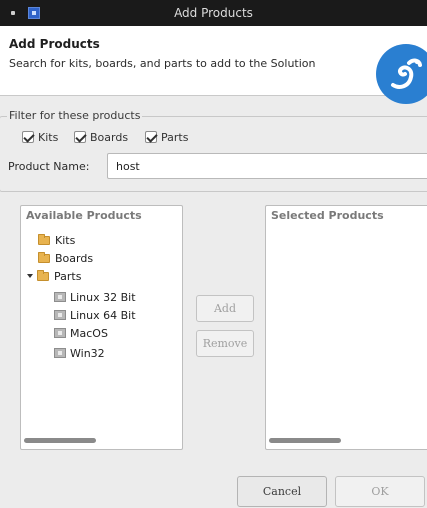 The height and width of the screenshot is (508, 427). What do you see at coordinates (401, 74) in the screenshot?
I see `lizard-logo-icon` at bounding box center [401, 74].